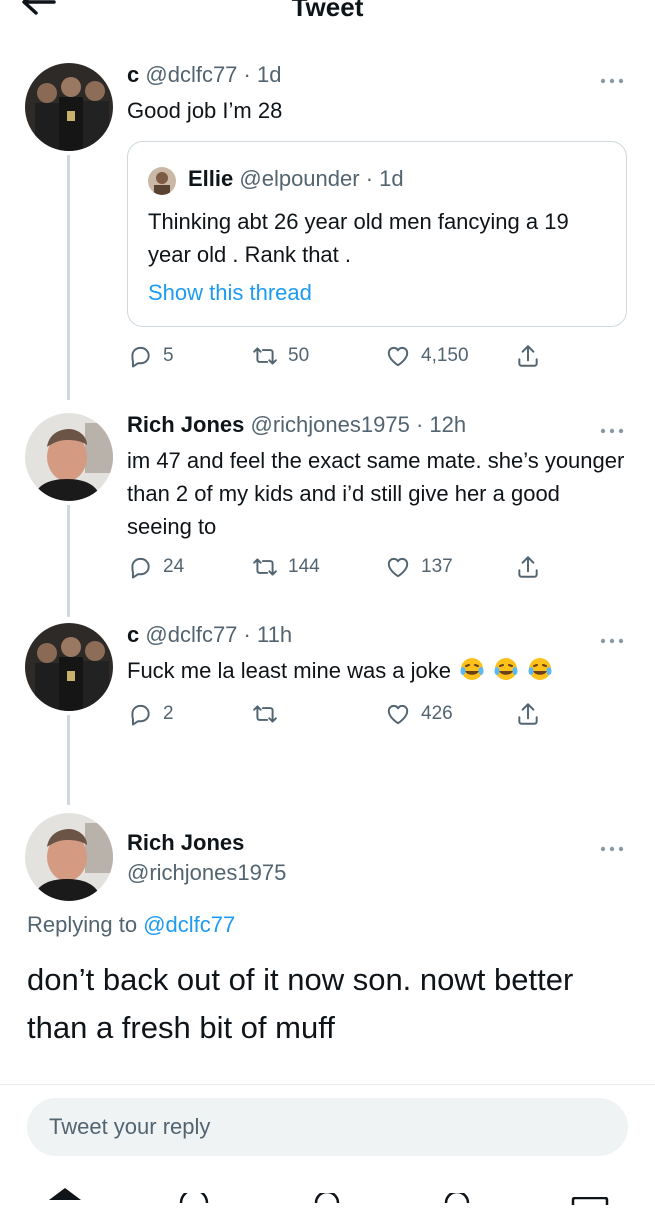 This screenshot has width=655, height=1210. What do you see at coordinates (155, 567) in the screenshot?
I see `reply-button: 24` at bounding box center [155, 567].